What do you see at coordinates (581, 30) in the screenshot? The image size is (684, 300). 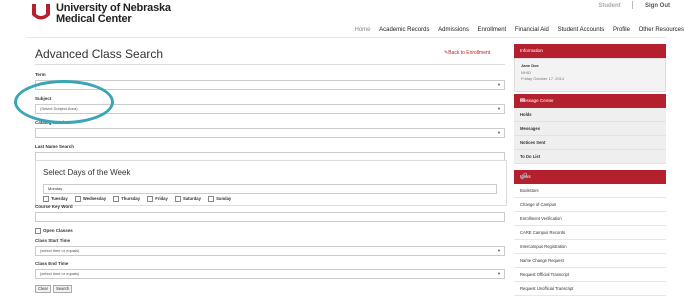 I see `nav-student-accounts: Student Accounts` at bounding box center [581, 30].